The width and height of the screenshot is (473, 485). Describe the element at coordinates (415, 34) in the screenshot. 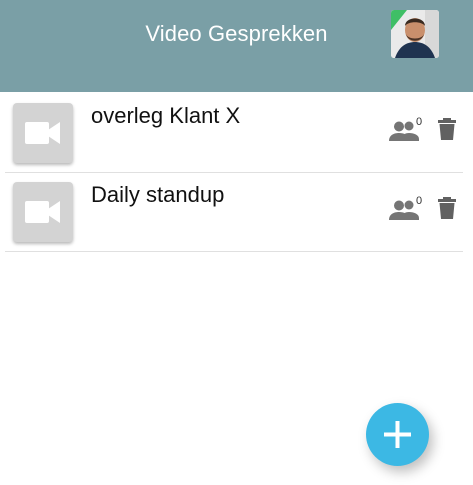

I see `avatar` at that location.